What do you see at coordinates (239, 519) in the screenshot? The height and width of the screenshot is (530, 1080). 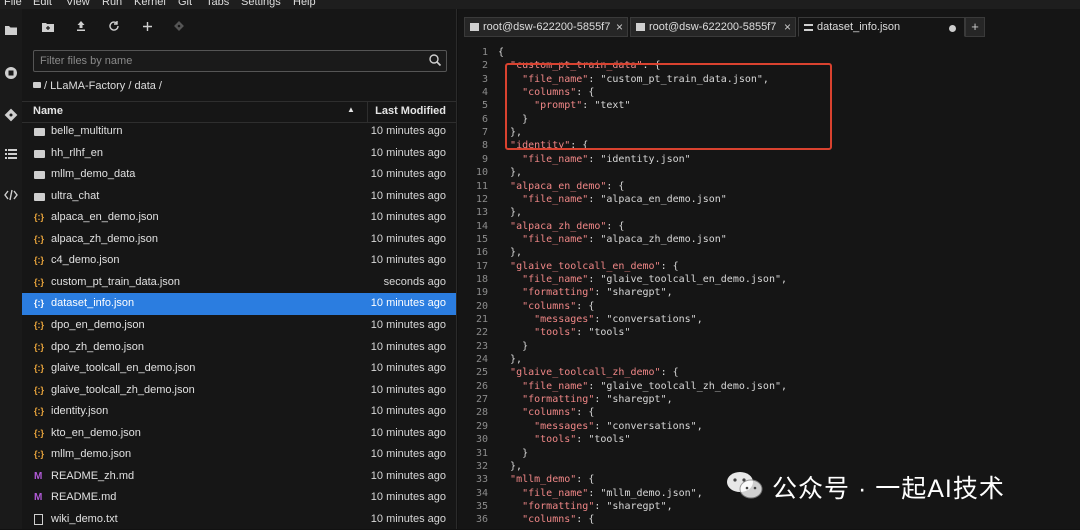 I see `file-row: wiki_demo.txt 10 minutes ago` at bounding box center [239, 519].